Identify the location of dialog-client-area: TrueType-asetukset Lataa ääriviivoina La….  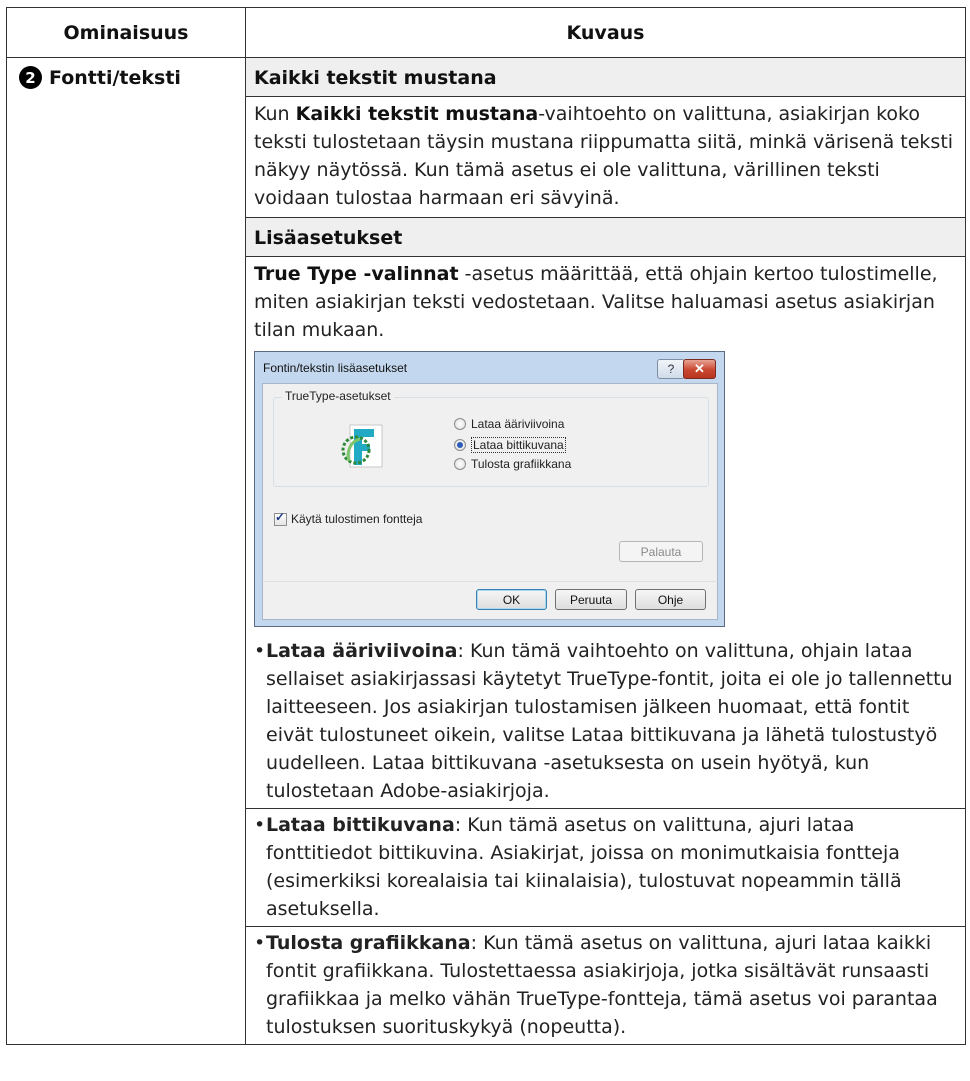
(490, 483).